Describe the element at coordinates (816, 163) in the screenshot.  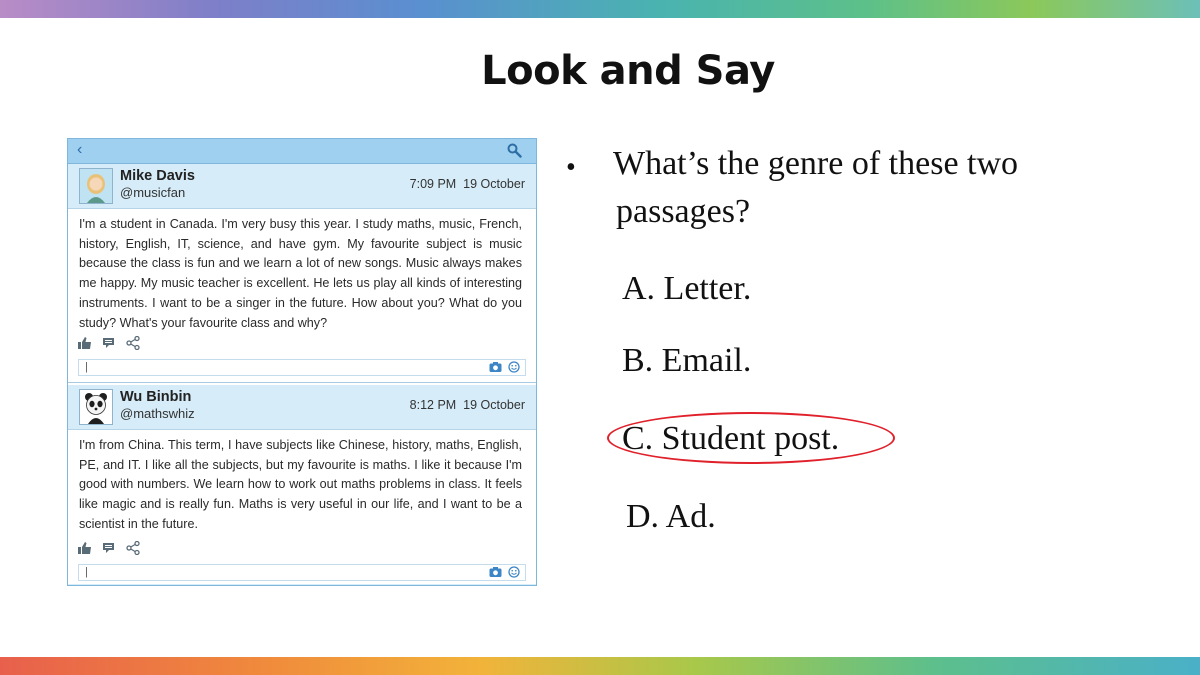
I see `question-line-1: What’s the genre of these two` at that location.